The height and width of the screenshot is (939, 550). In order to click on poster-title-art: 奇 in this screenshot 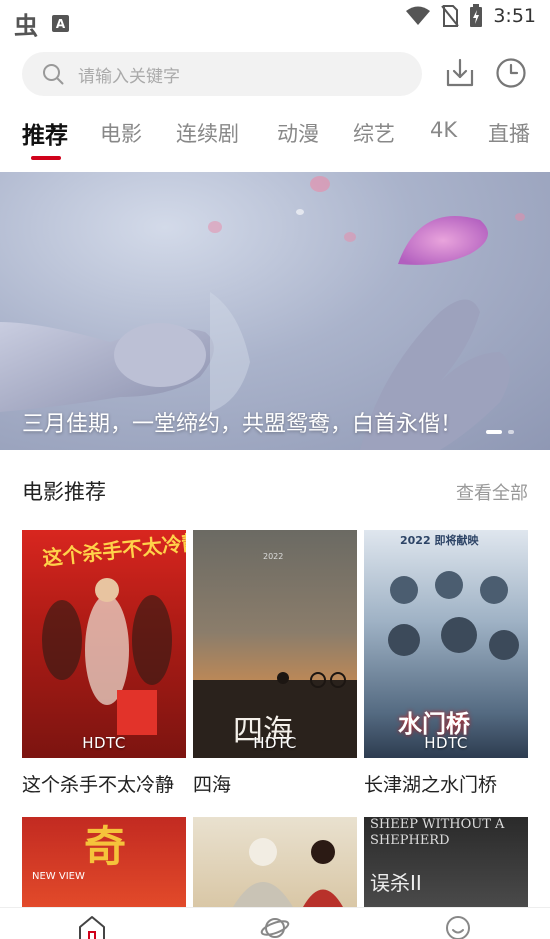, I will do `click(105, 846)`.